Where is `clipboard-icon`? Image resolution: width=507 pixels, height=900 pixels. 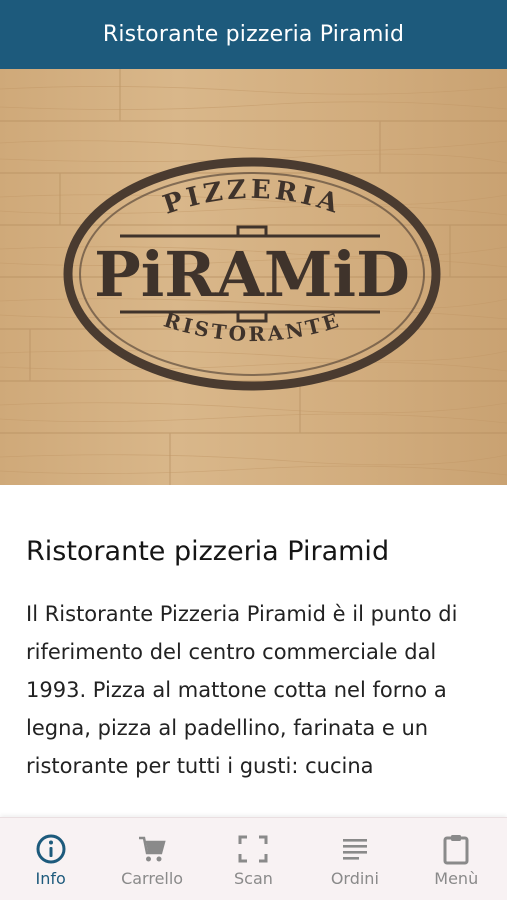
clipboard-icon is located at coordinates (456, 849).